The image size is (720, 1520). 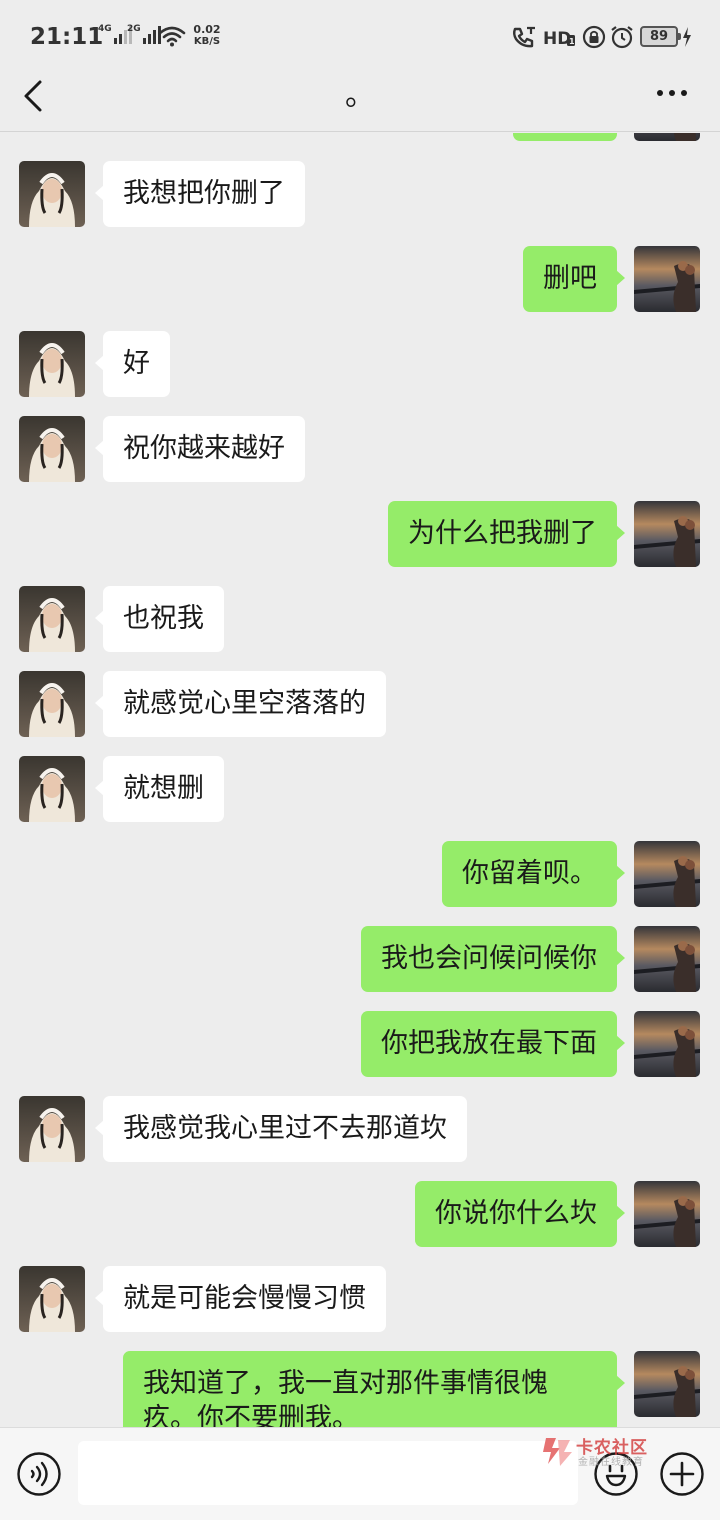 What do you see at coordinates (172, 36) in the screenshot?
I see `wifi-icon` at bounding box center [172, 36].